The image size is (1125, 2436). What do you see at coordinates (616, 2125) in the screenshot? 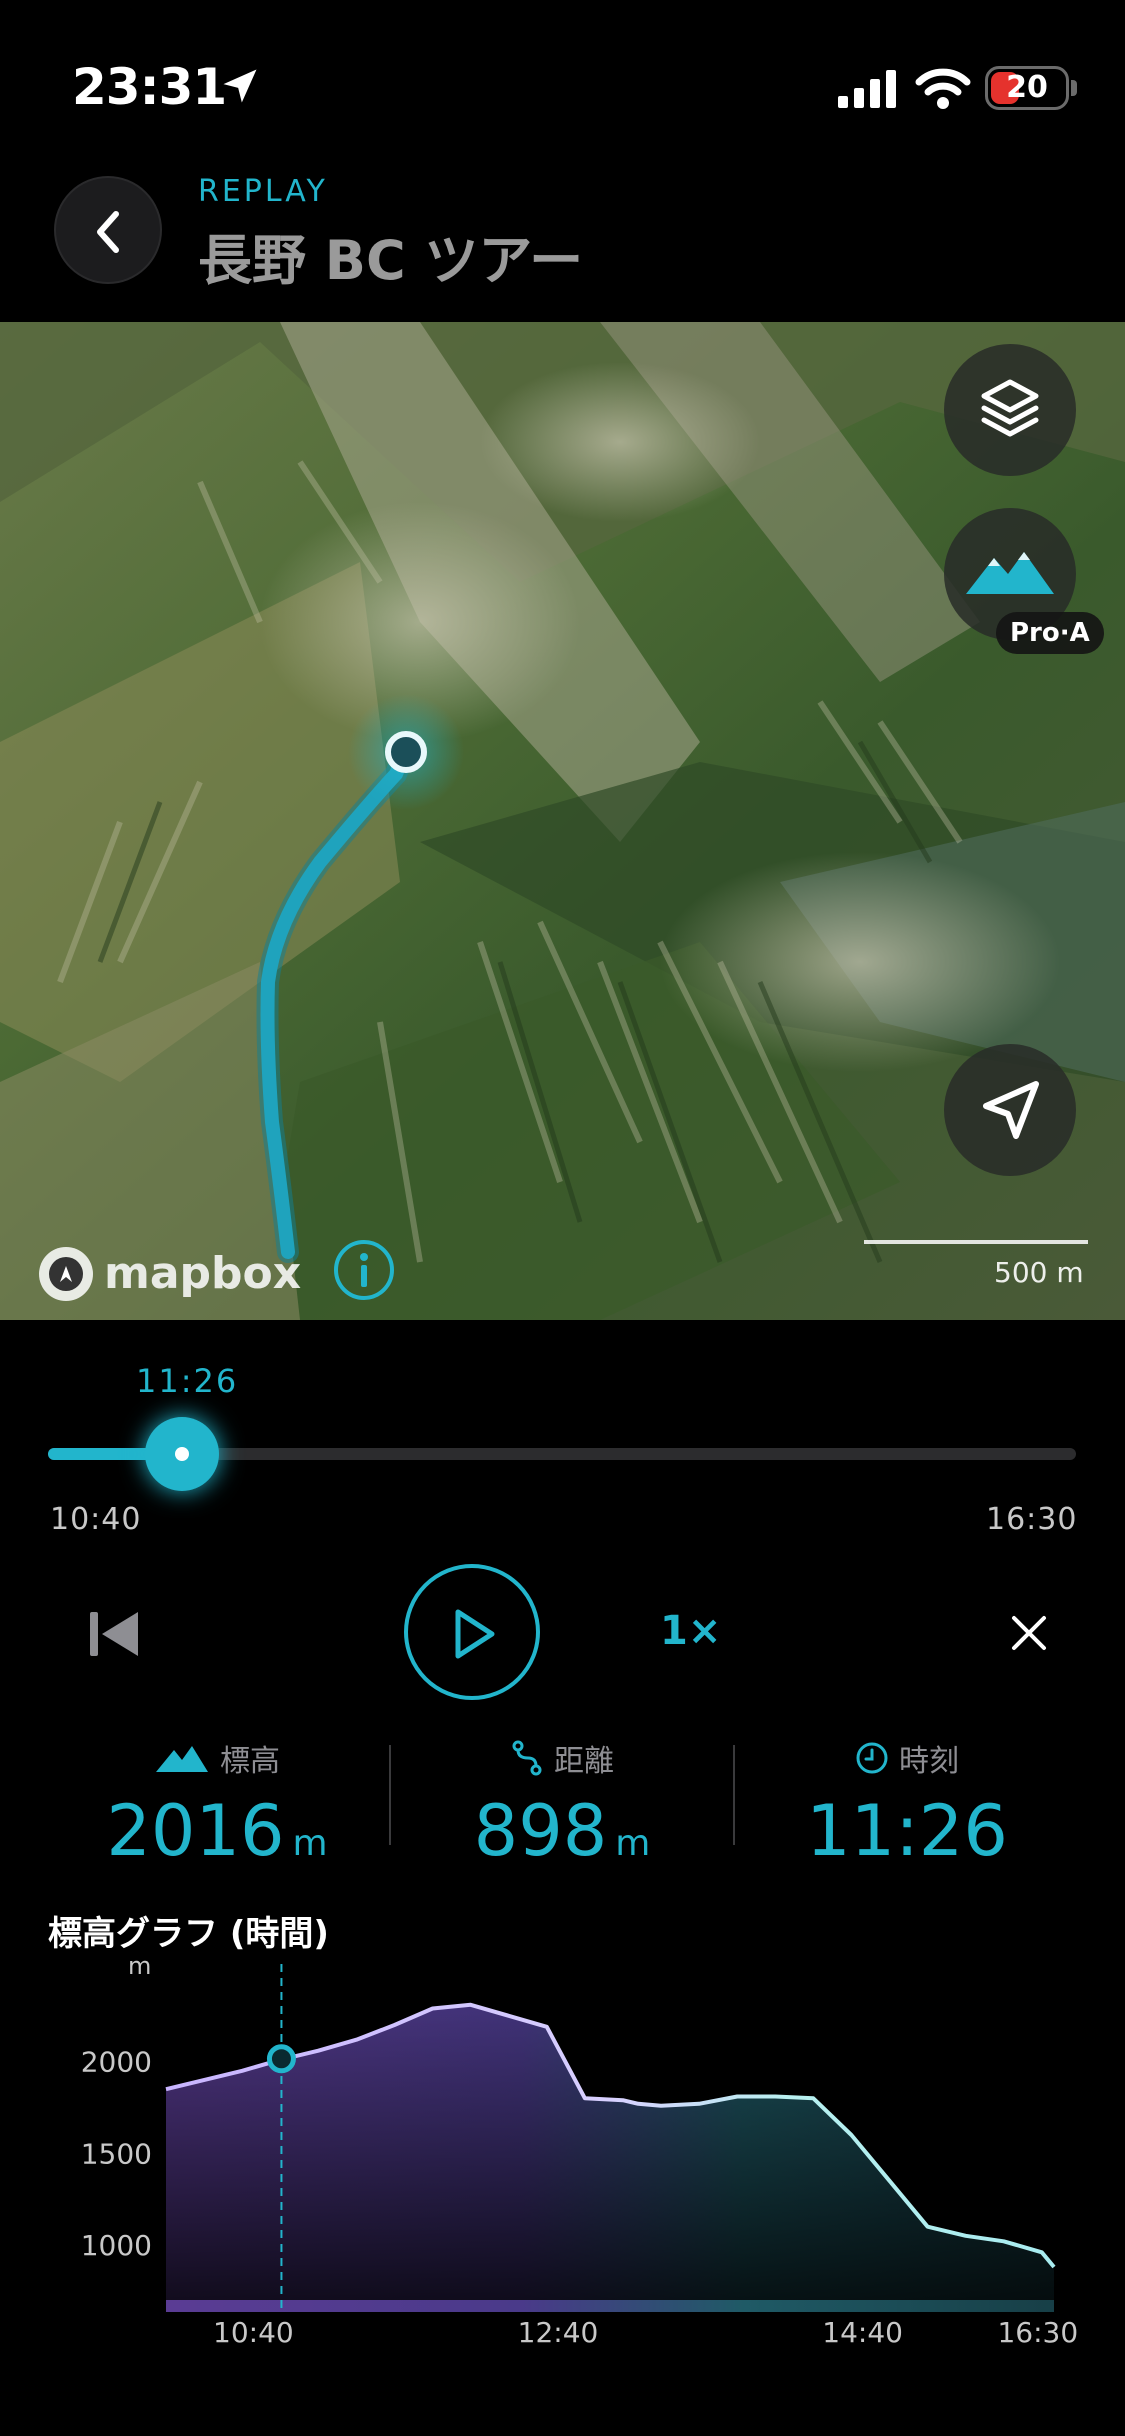
I see `area-fade` at bounding box center [616, 2125].